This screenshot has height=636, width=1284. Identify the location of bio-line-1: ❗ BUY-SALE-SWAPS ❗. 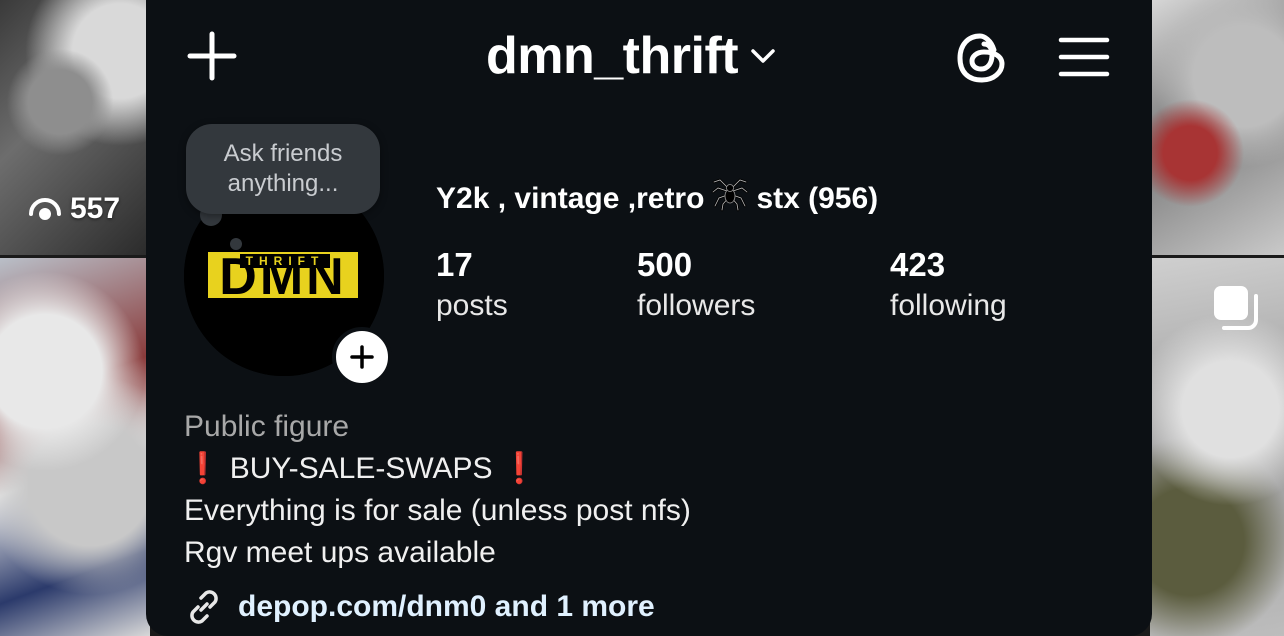
(361, 469).